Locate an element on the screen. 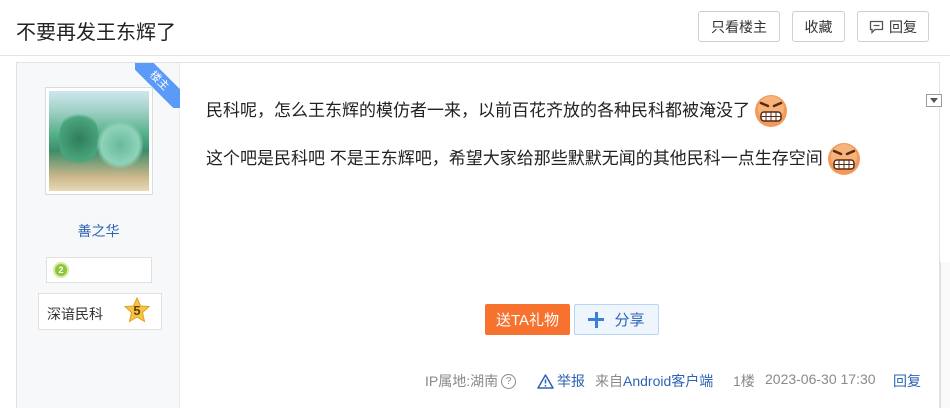 This screenshot has width=950, height=408. level-box: 2 is located at coordinates (99, 270).